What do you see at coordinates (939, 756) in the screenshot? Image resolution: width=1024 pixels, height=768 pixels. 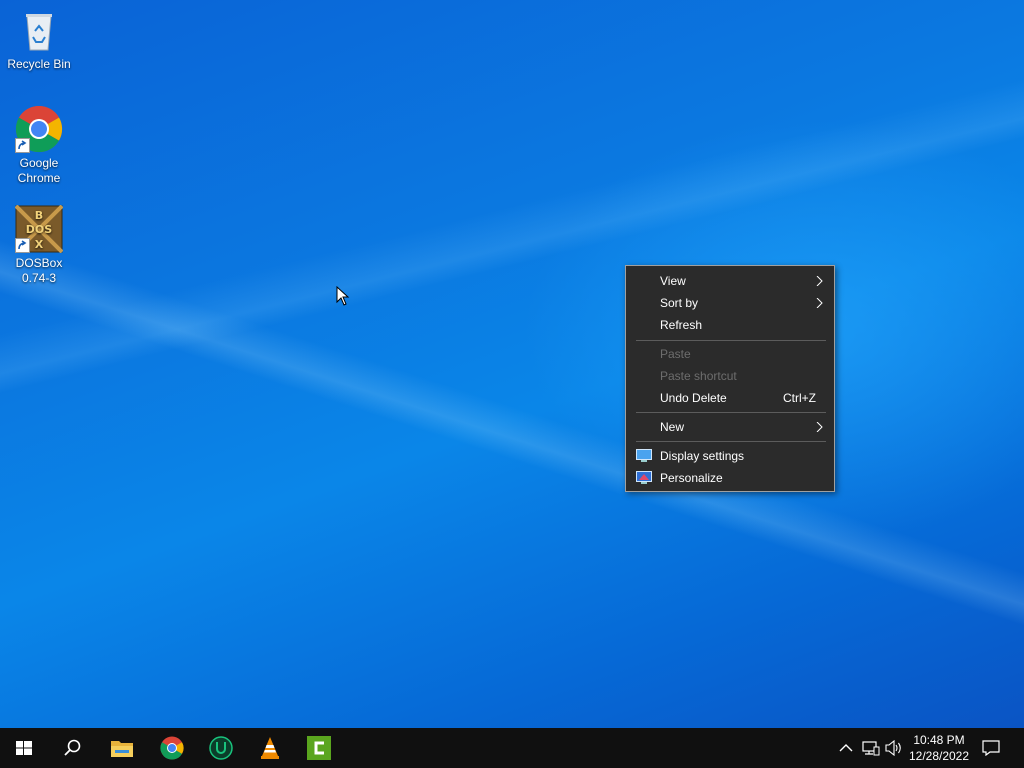 I see `clock-date: 12/28/2022` at bounding box center [939, 756].